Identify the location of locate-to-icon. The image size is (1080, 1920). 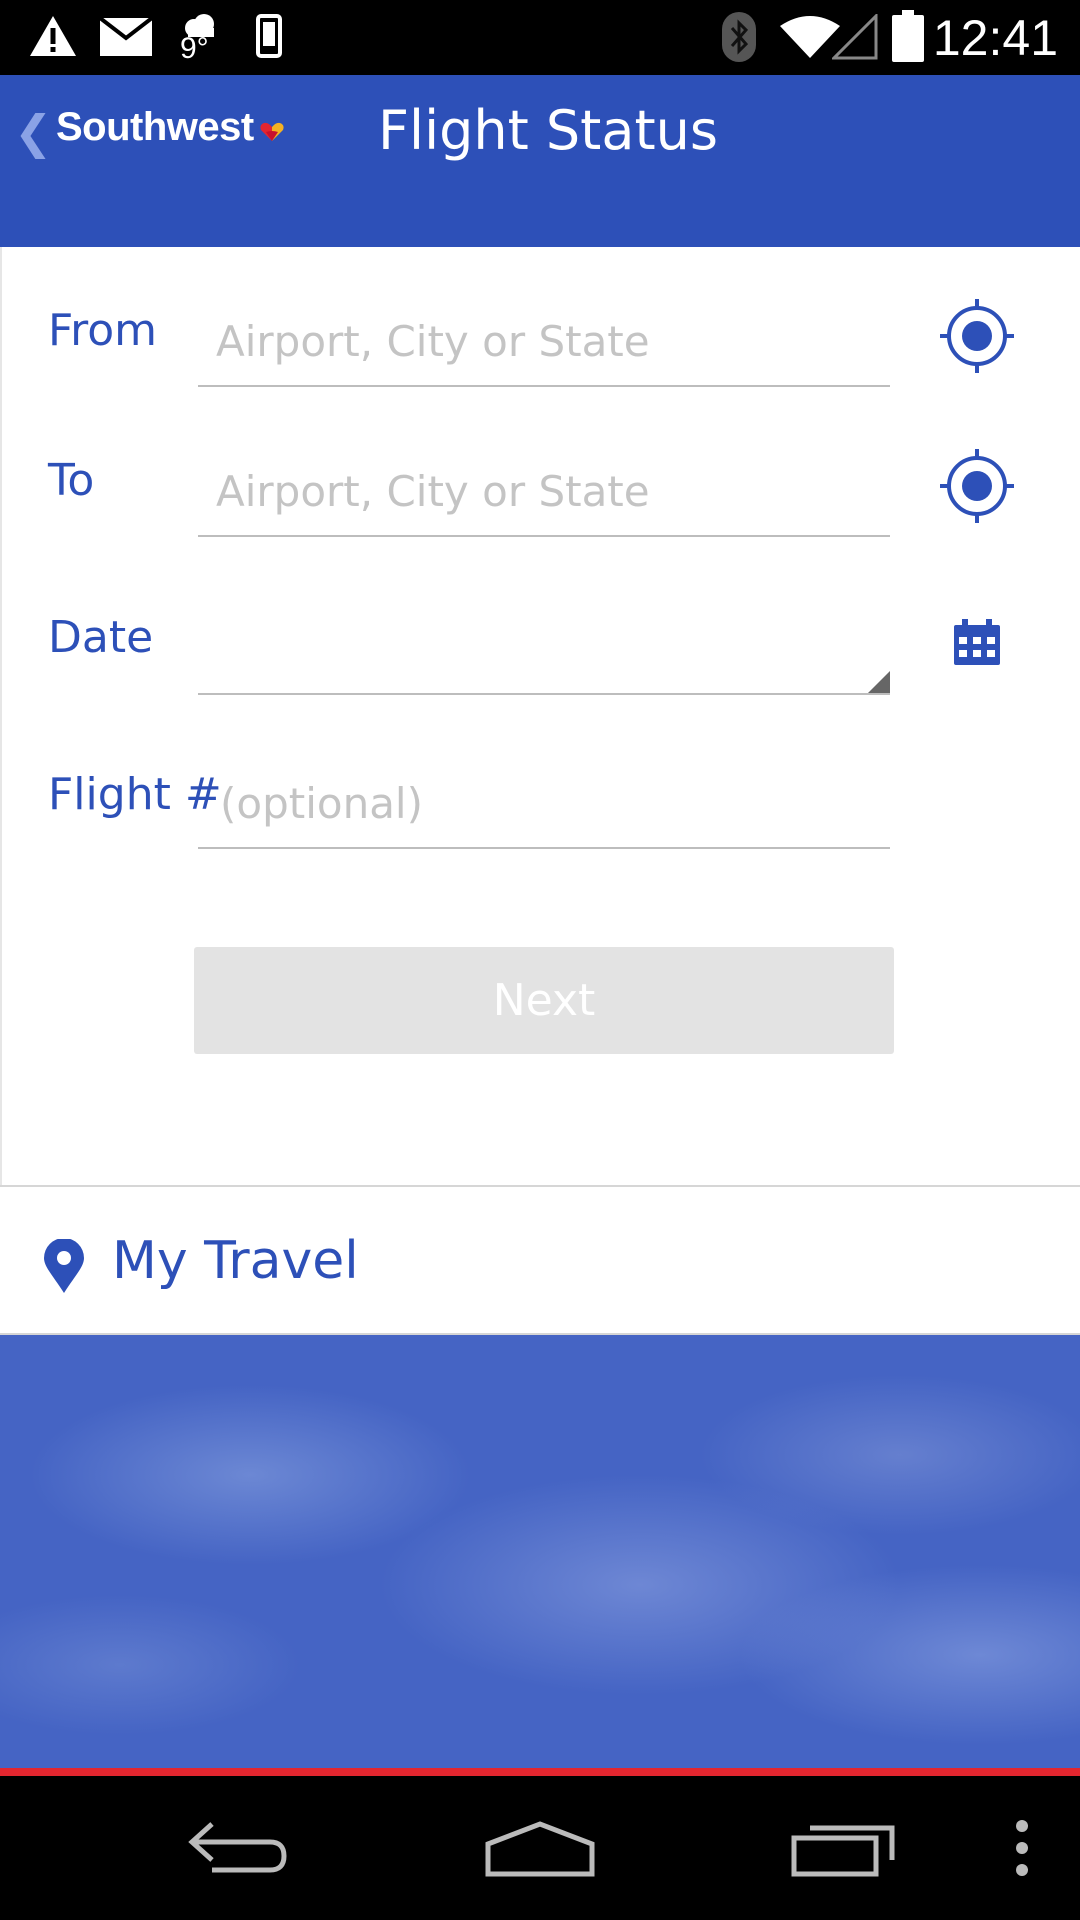
(977, 486).